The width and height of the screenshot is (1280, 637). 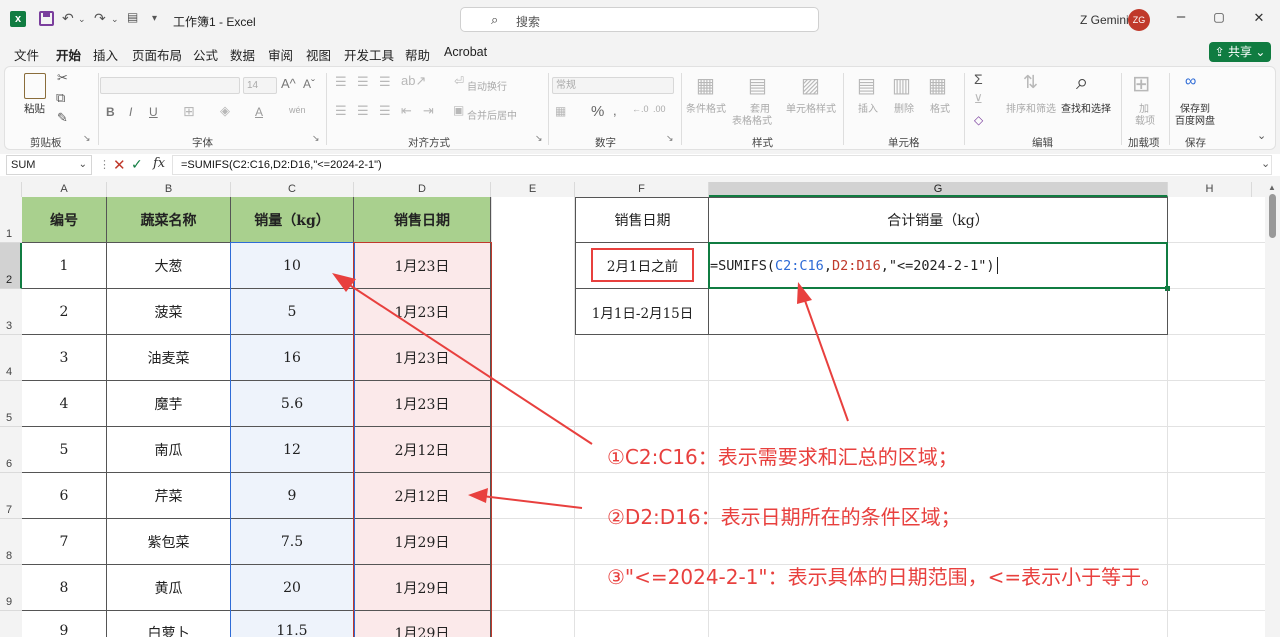 What do you see at coordinates (130, 112) in the screenshot?
I see `italic-icon: I` at bounding box center [130, 112].